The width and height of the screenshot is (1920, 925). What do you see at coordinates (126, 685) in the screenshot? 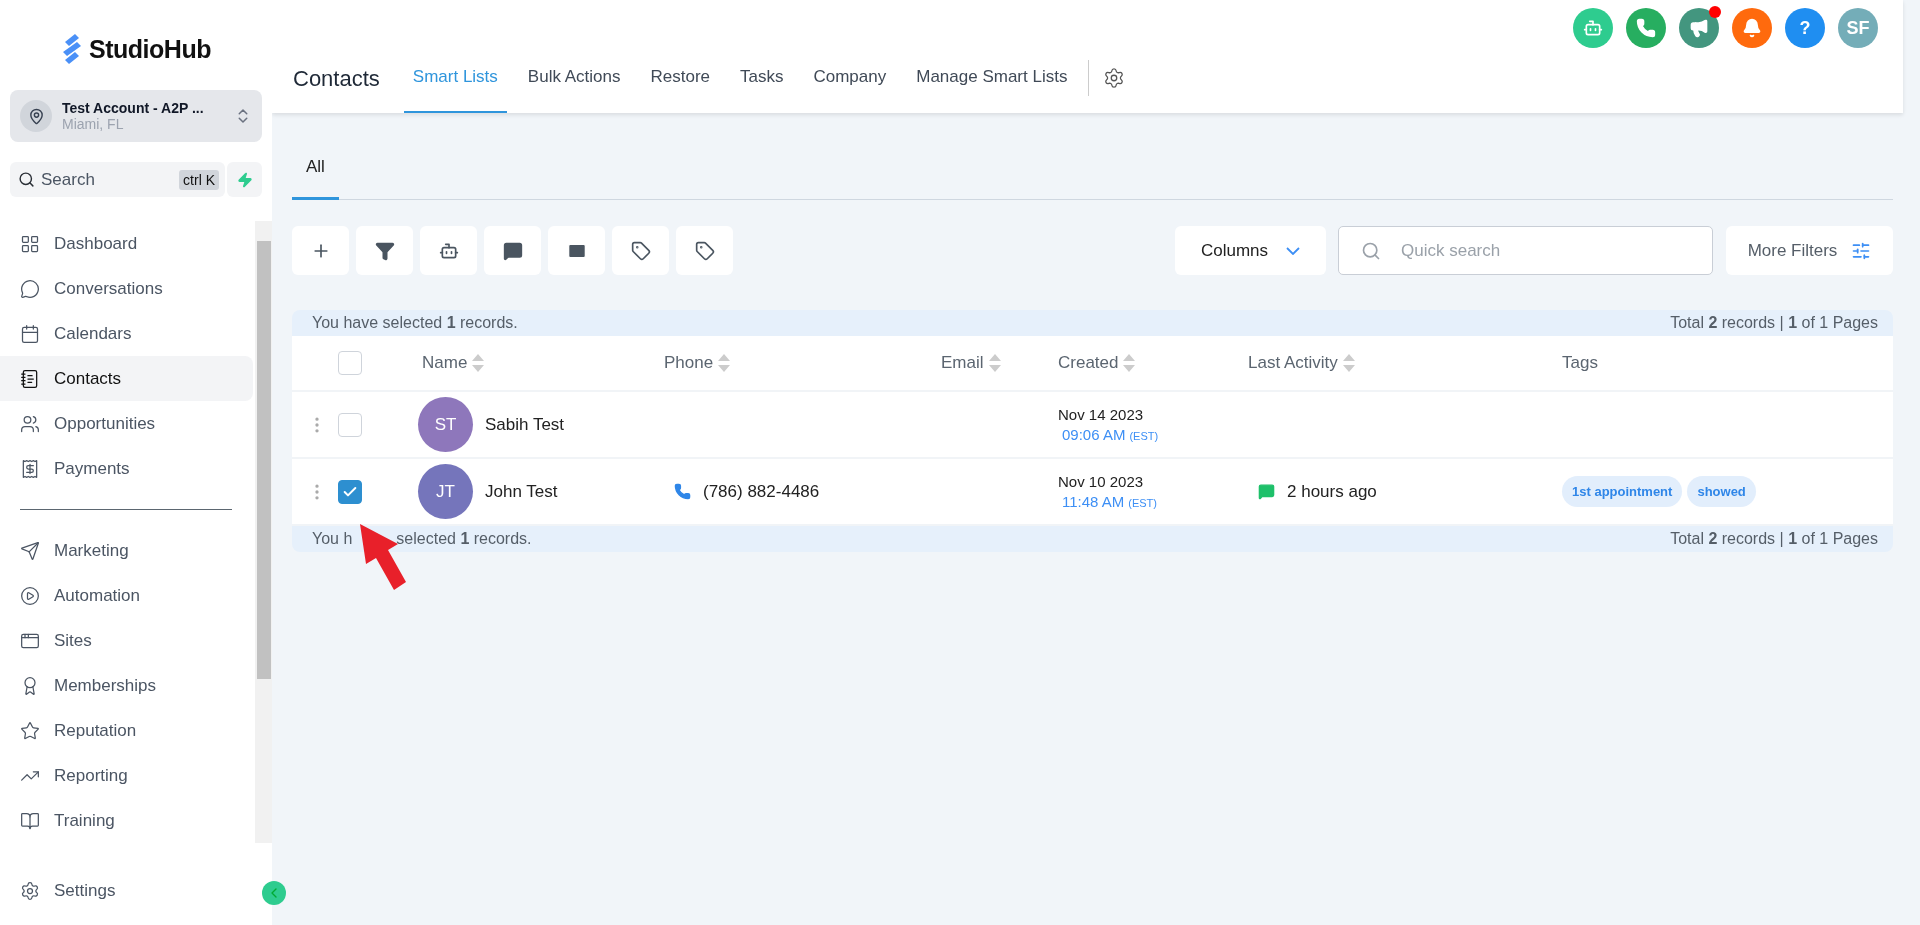
I see `nav-item: Memberships` at bounding box center [126, 685].